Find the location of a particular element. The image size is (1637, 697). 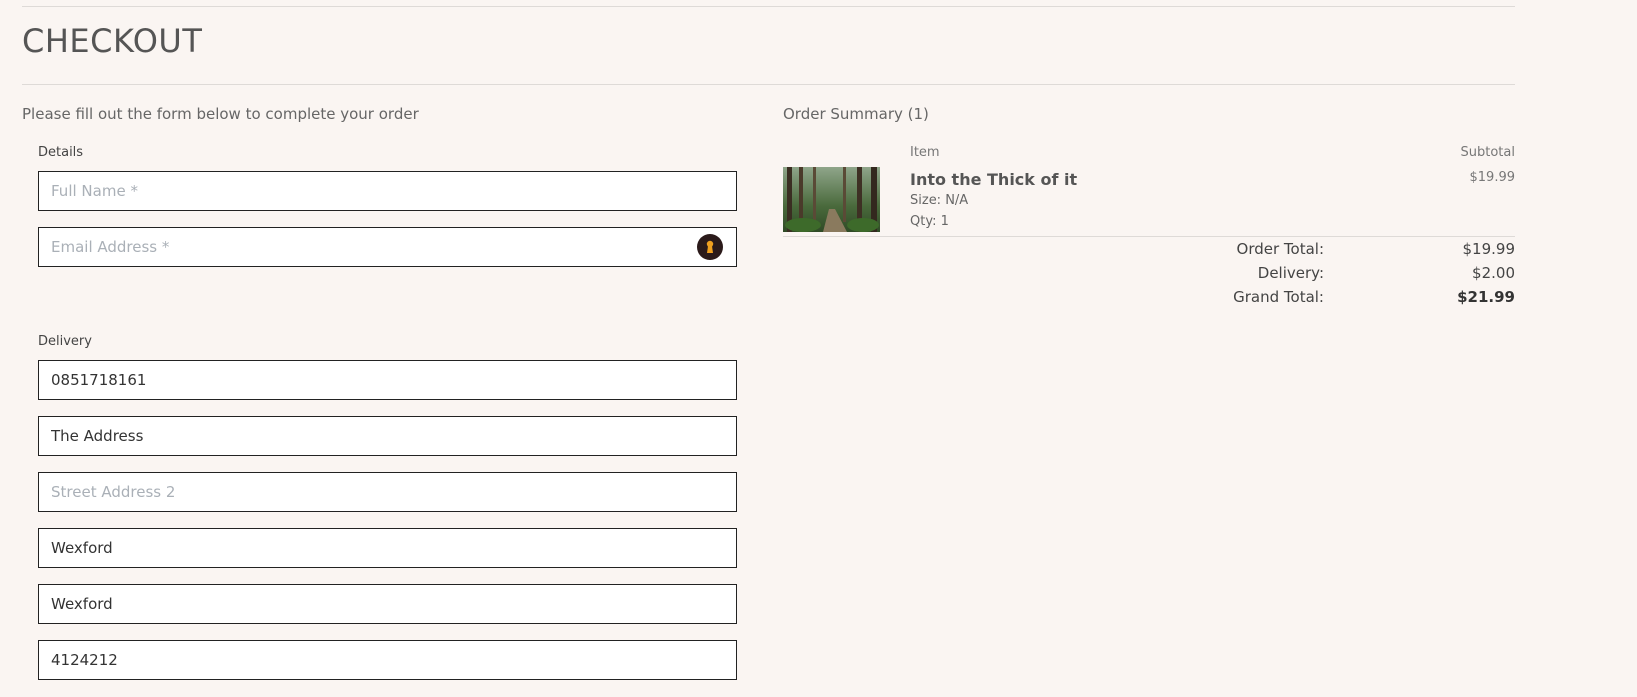

order-summary-title: Order Summary (1) is located at coordinates (856, 114).